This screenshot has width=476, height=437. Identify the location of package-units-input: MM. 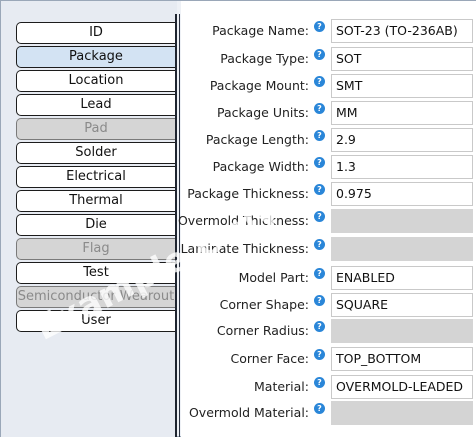
(402, 113).